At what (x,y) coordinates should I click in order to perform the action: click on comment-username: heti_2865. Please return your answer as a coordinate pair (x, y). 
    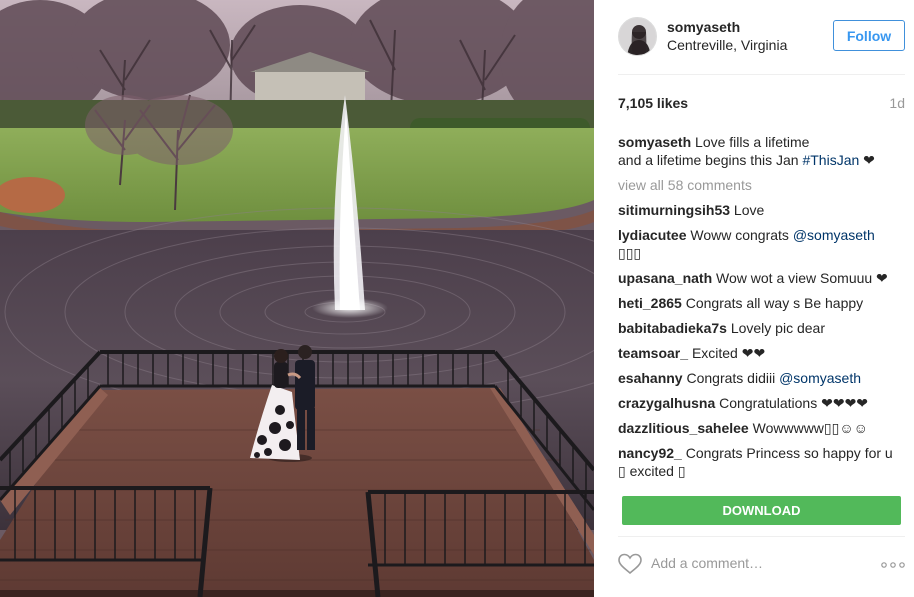
    Looking at the image, I should click on (650, 303).